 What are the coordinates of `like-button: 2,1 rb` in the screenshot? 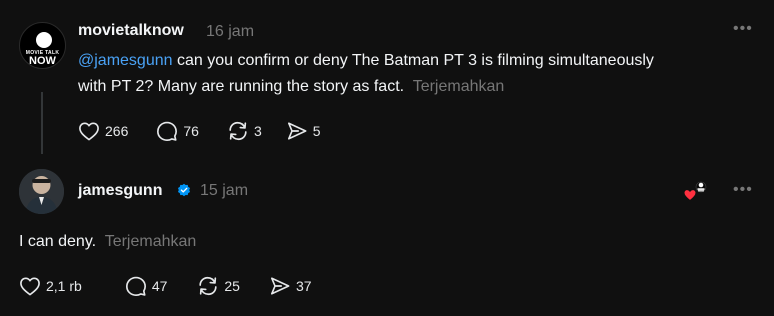 It's located at (50, 286).